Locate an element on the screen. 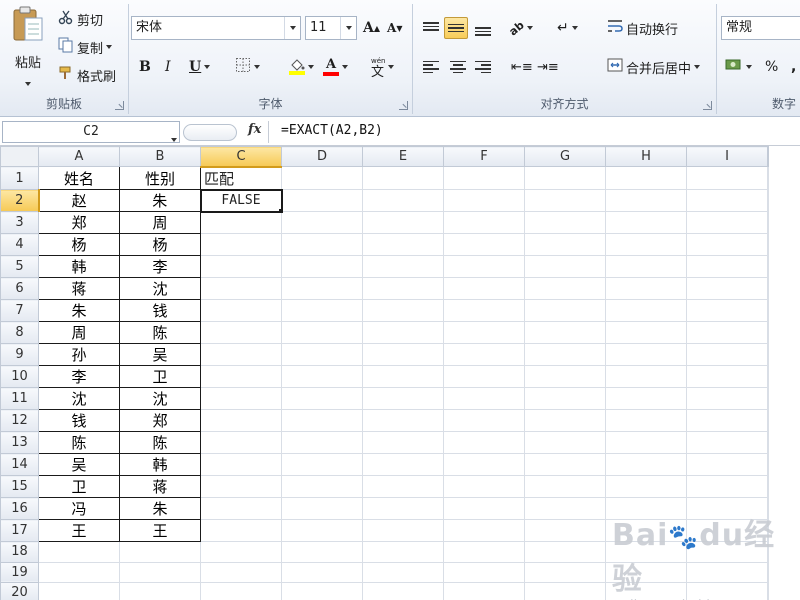  cell-h1 is located at coordinates (646, 178).